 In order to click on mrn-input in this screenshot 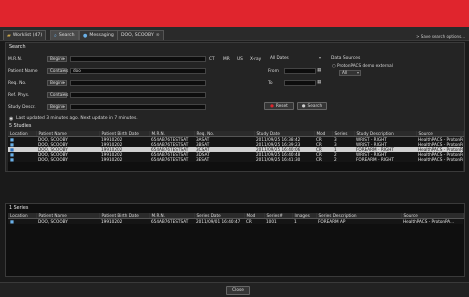, I will do `click(138, 59)`.